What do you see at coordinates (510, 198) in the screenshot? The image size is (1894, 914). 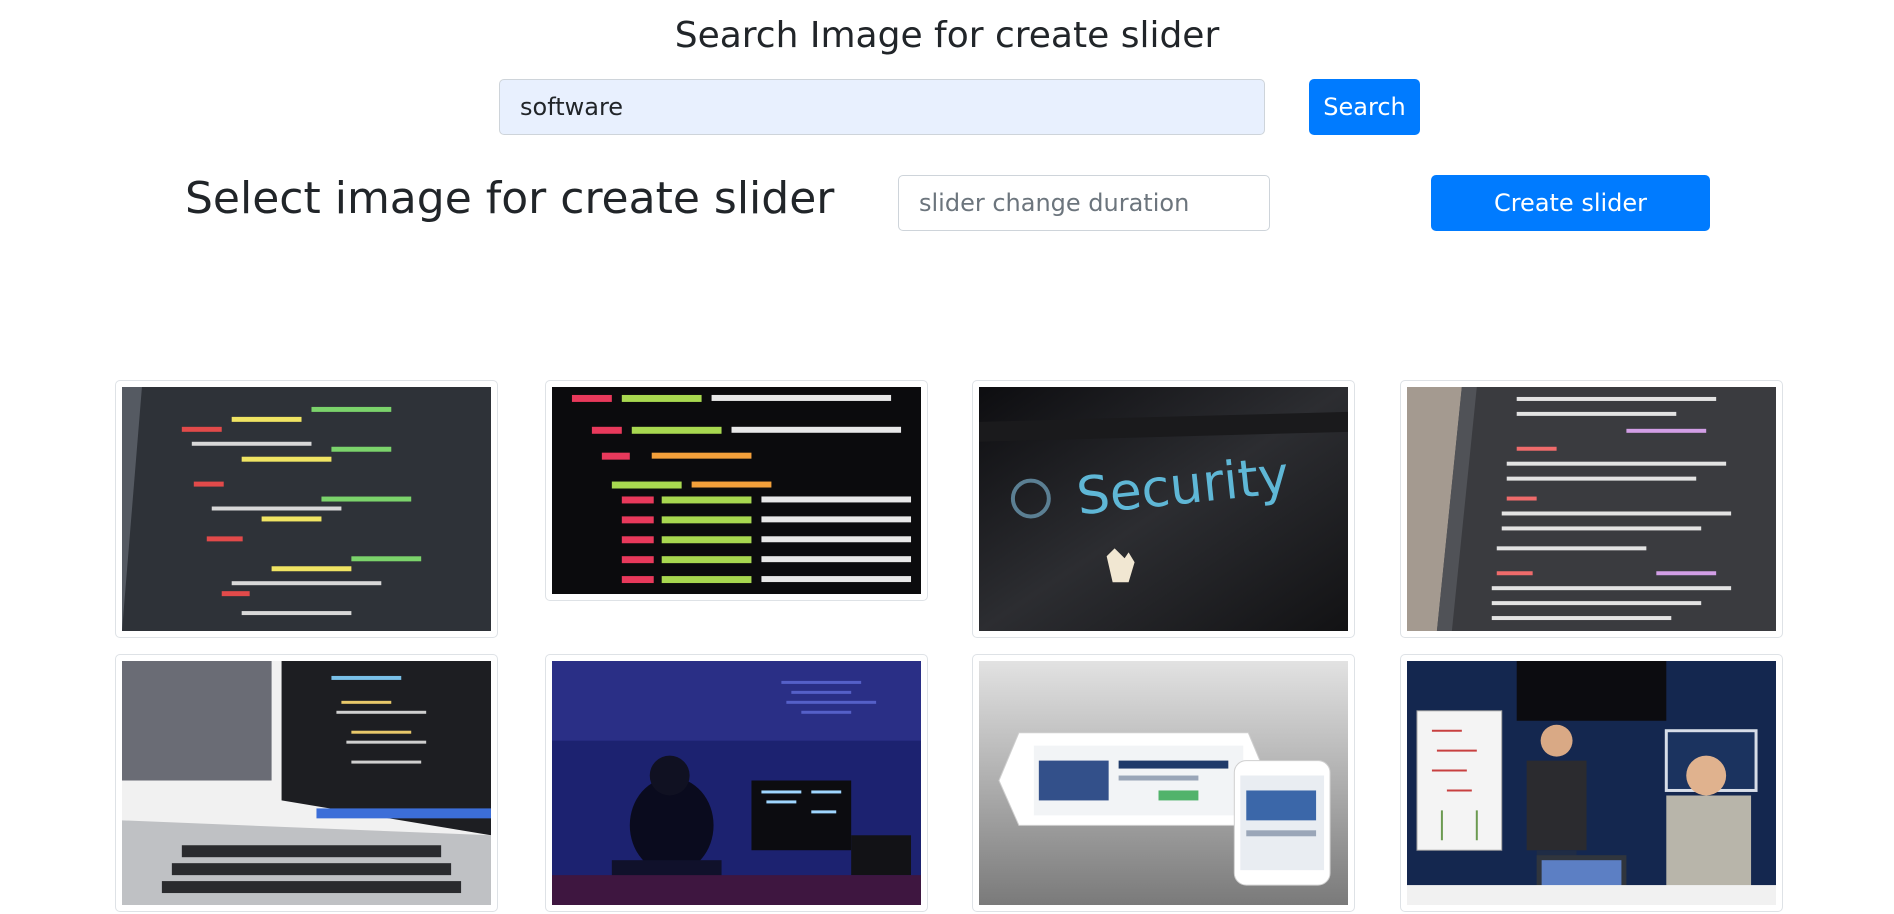 I see `slider-section-title: Select image for create slider` at bounding box center [510, 198].